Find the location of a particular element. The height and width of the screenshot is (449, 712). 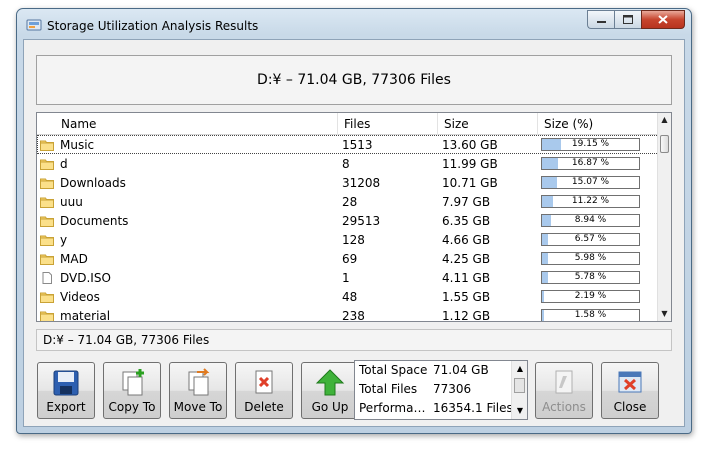

column-header-name: Name is located at coordinates (187, 124).